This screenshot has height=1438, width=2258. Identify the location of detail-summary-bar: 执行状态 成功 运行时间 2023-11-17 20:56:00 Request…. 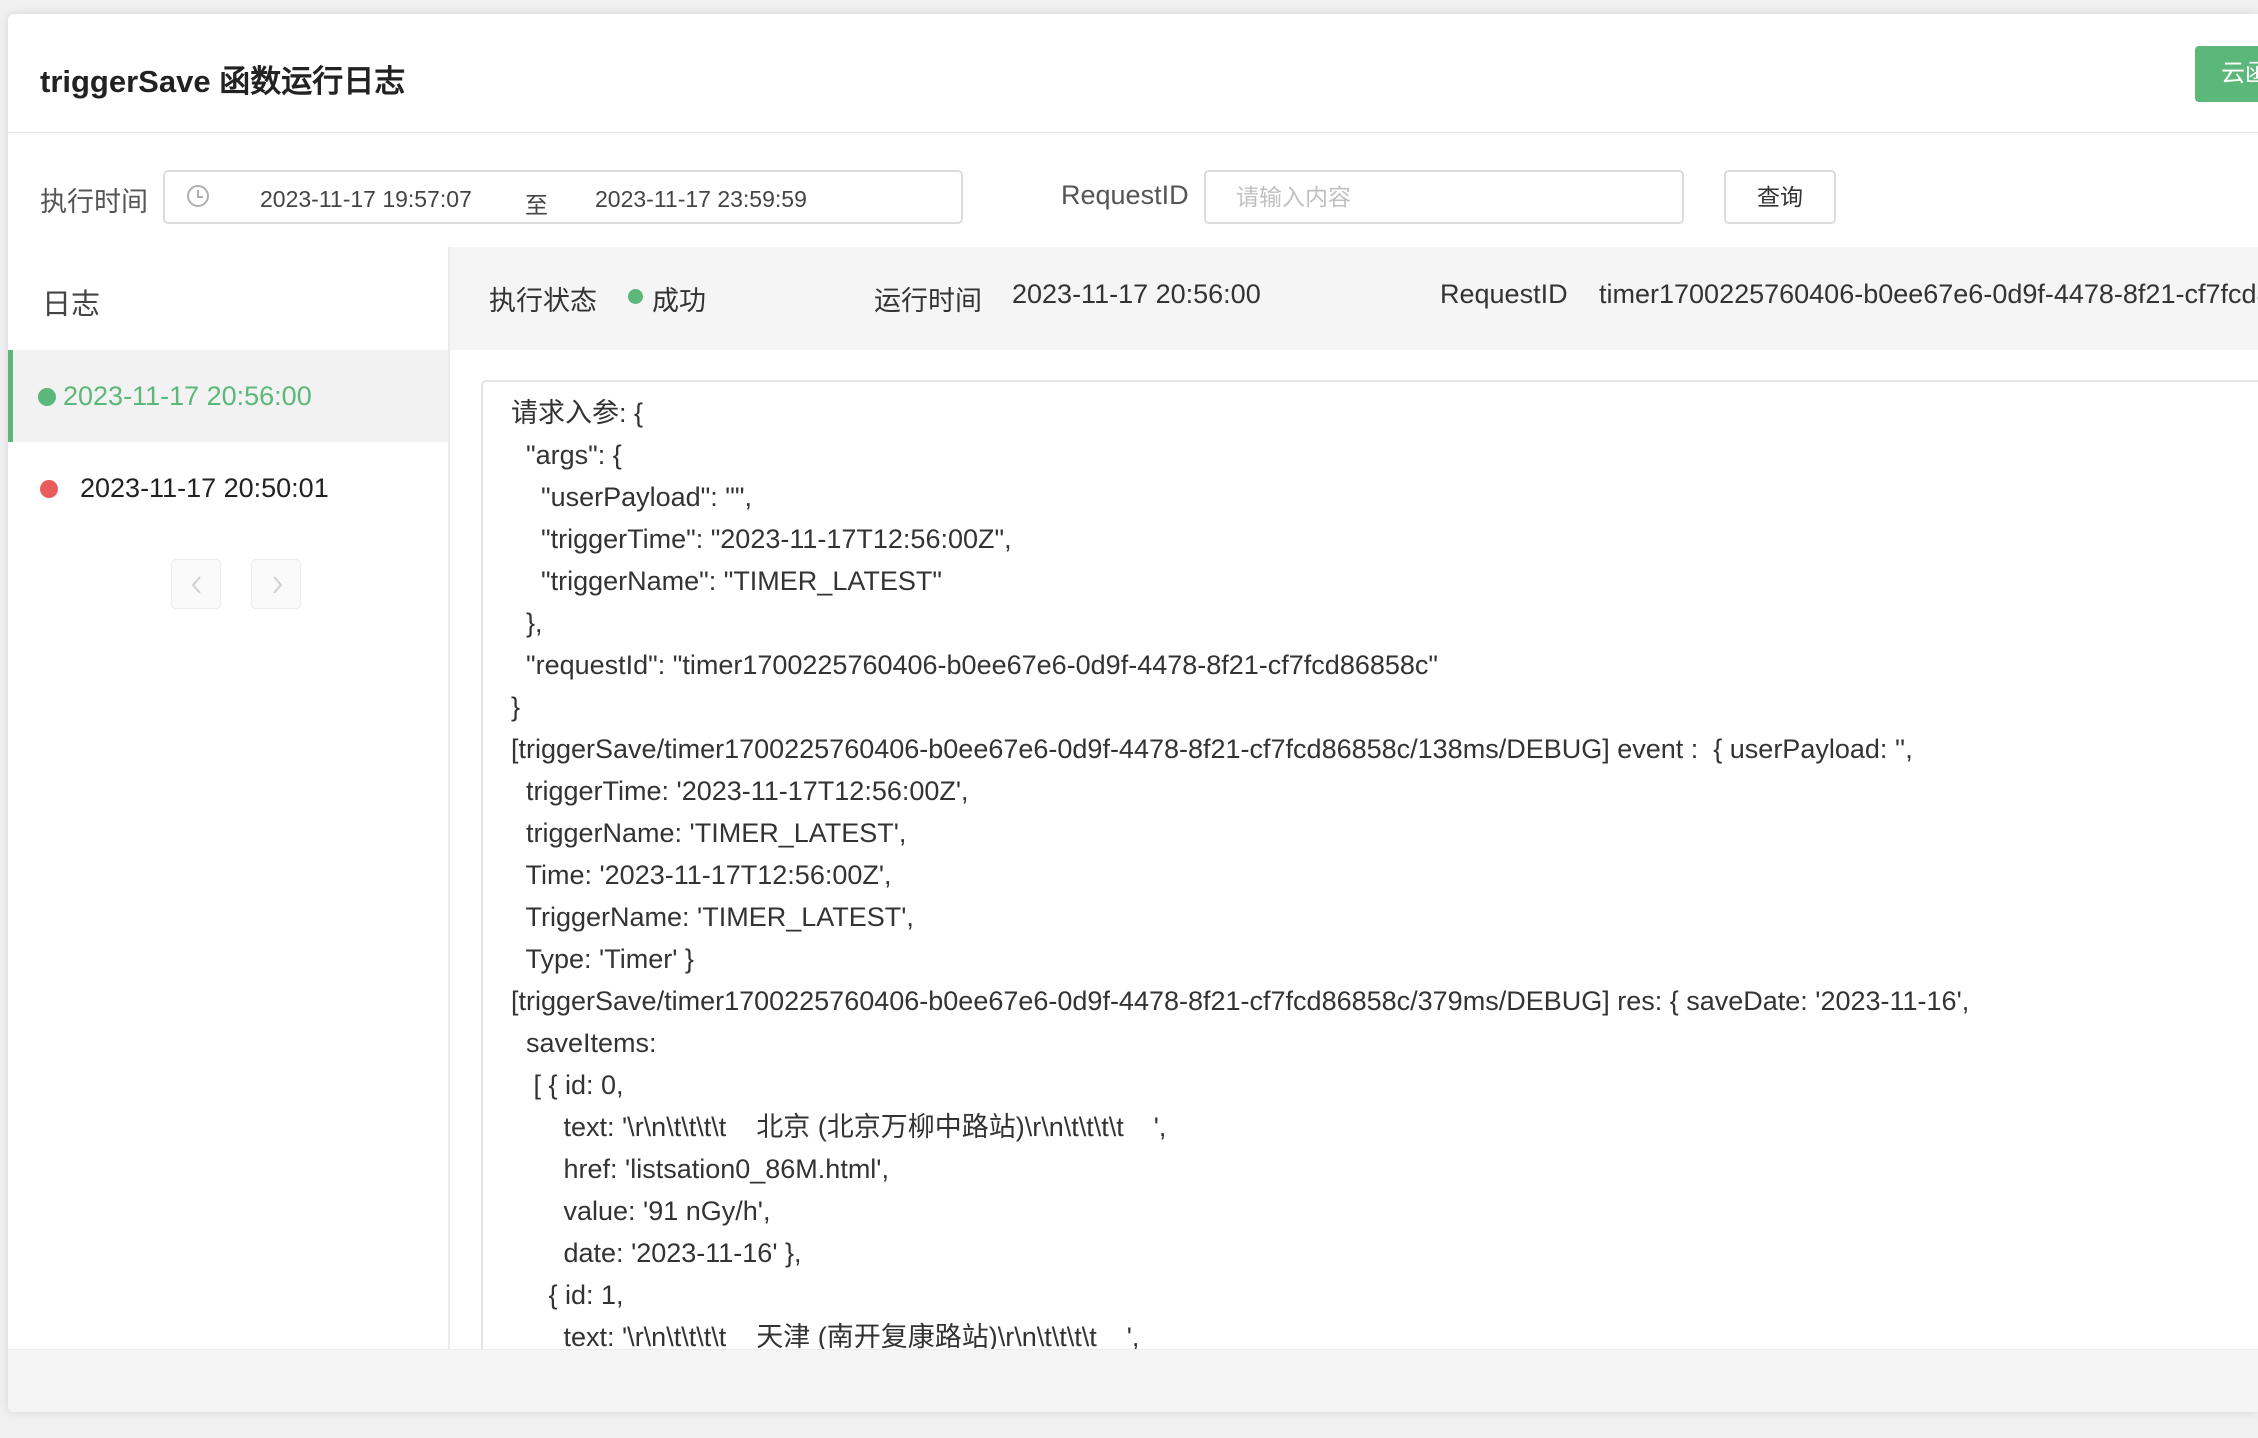
(1354, 298).